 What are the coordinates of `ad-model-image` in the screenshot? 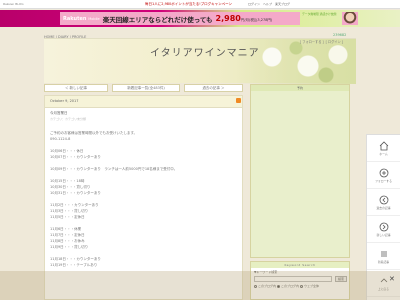 It's located at (350, 18).